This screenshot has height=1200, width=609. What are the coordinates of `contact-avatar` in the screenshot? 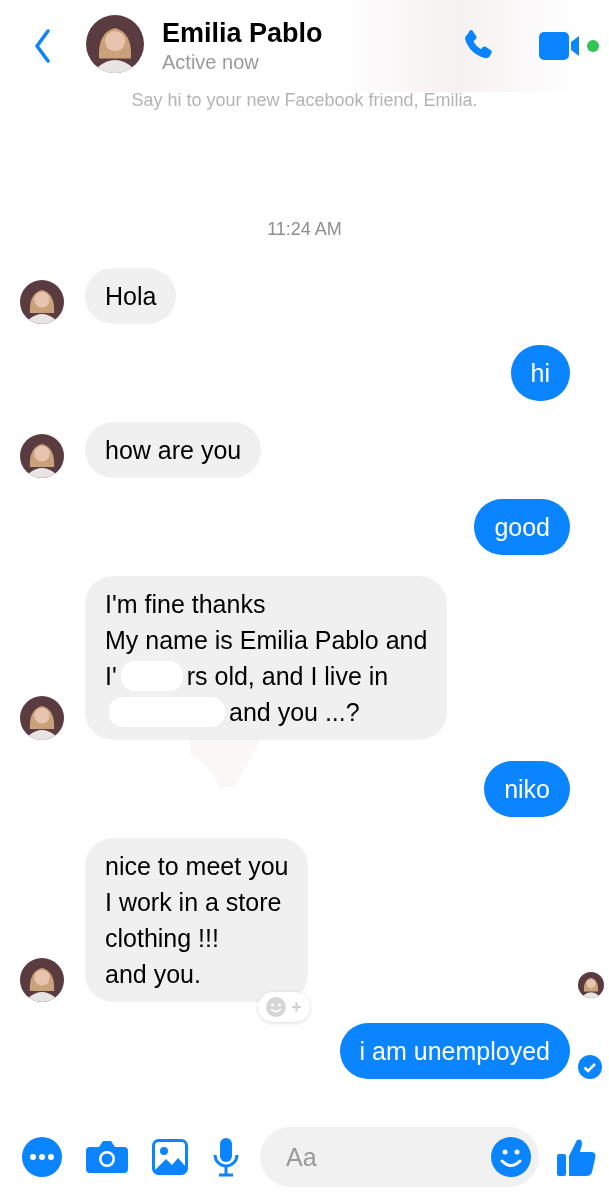 It's located at (115, 44).